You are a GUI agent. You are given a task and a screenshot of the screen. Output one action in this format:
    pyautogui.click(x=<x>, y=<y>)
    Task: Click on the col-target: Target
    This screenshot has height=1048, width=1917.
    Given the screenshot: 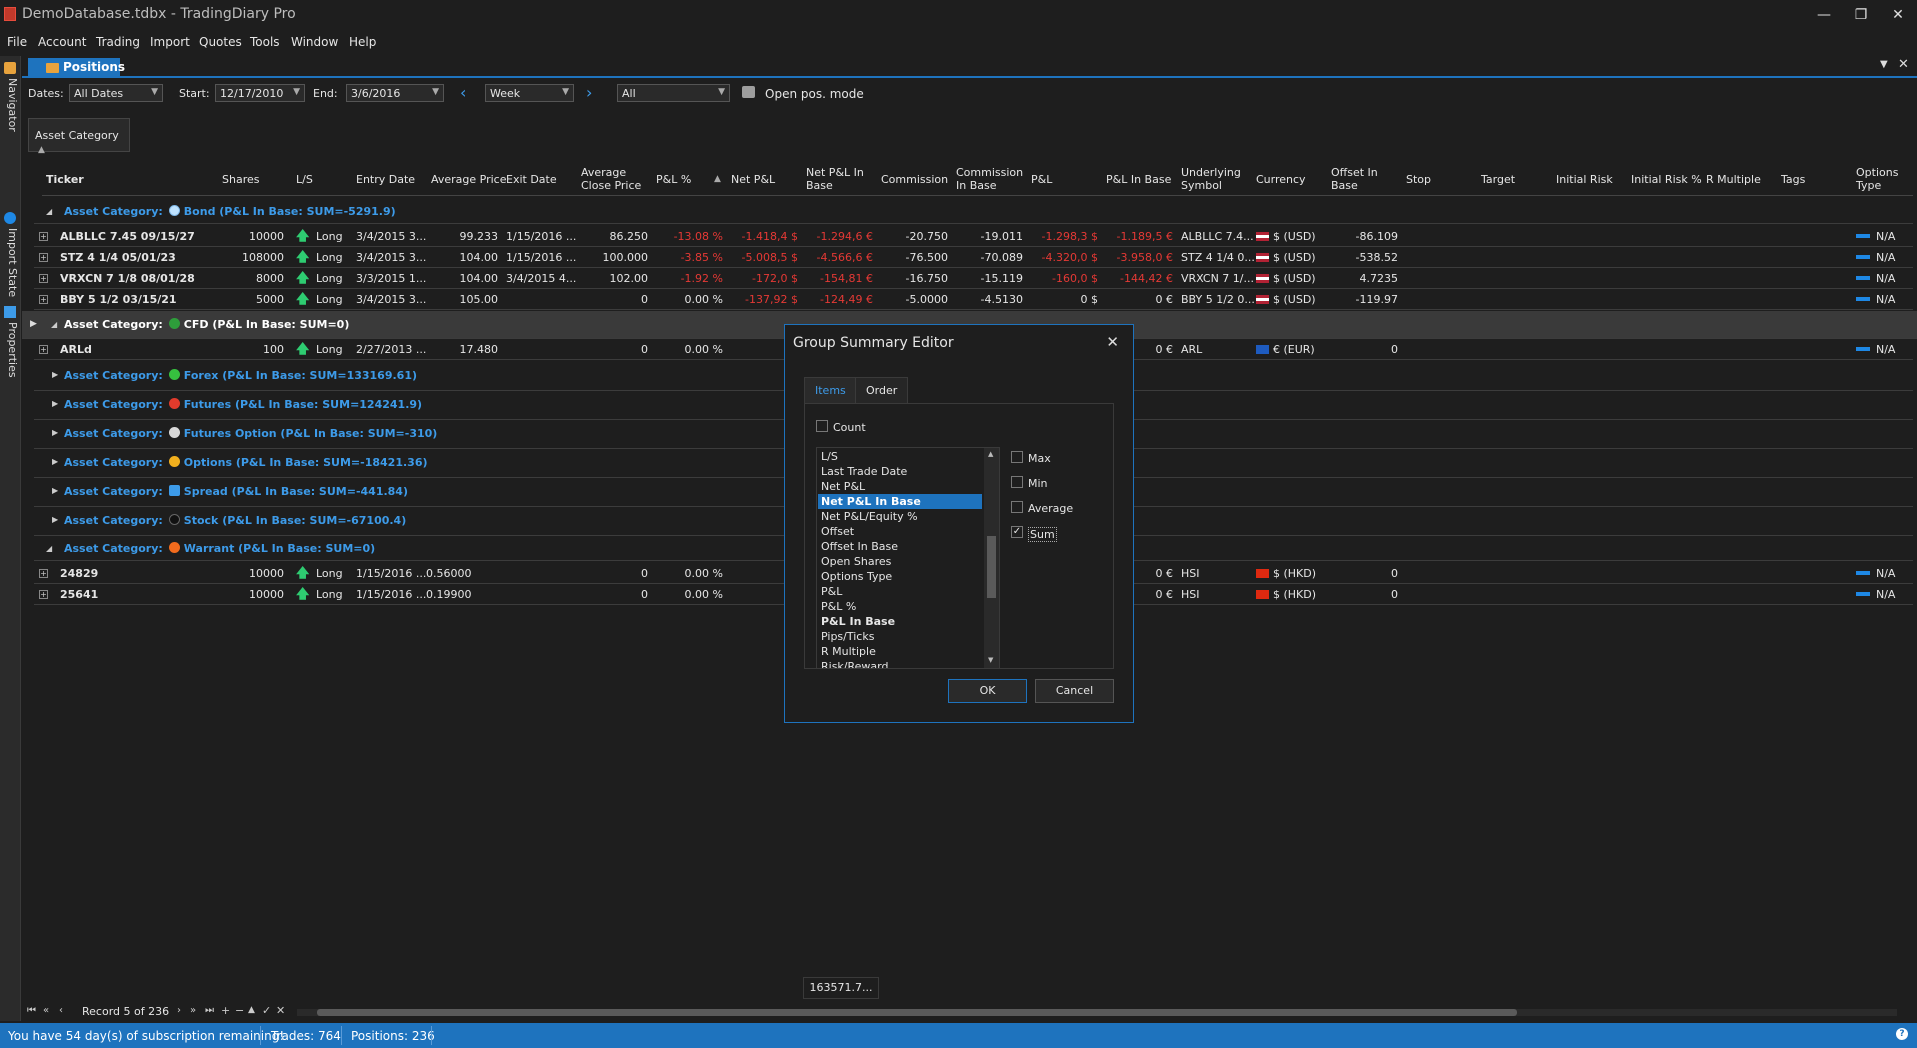 What is the action you would take?
    pyautogui.click(x=1498, y=179)
    